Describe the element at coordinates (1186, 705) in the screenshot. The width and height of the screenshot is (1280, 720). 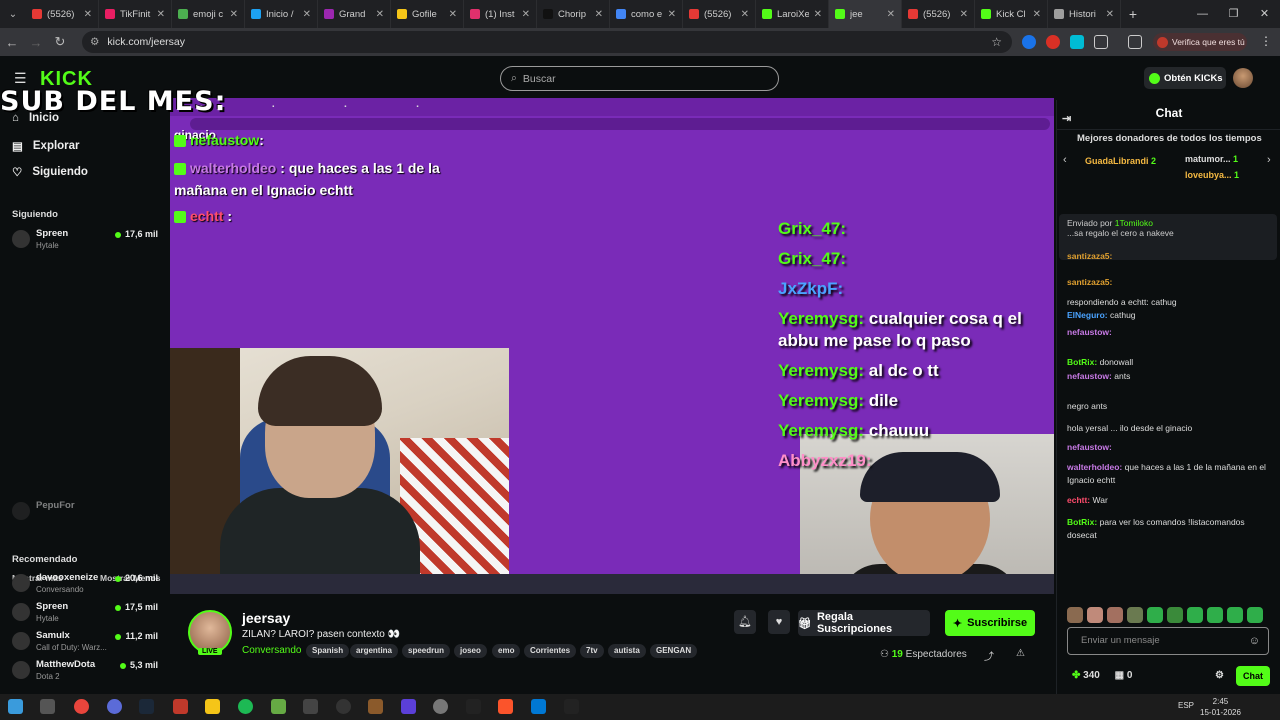
I see `language-indicator: ESP` at that location.